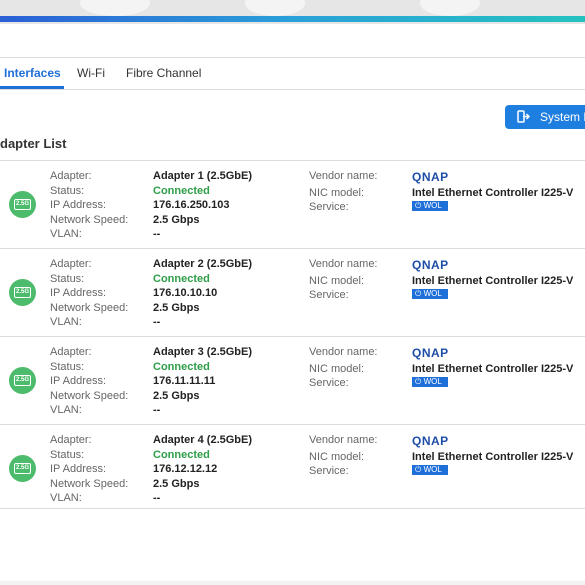 Image resolution: width=585 pixels, height=585 pixels. What do you see at coordinates (292, 89) in the screenshot?
I see `tab-divider` at bounding box center [292, 89].